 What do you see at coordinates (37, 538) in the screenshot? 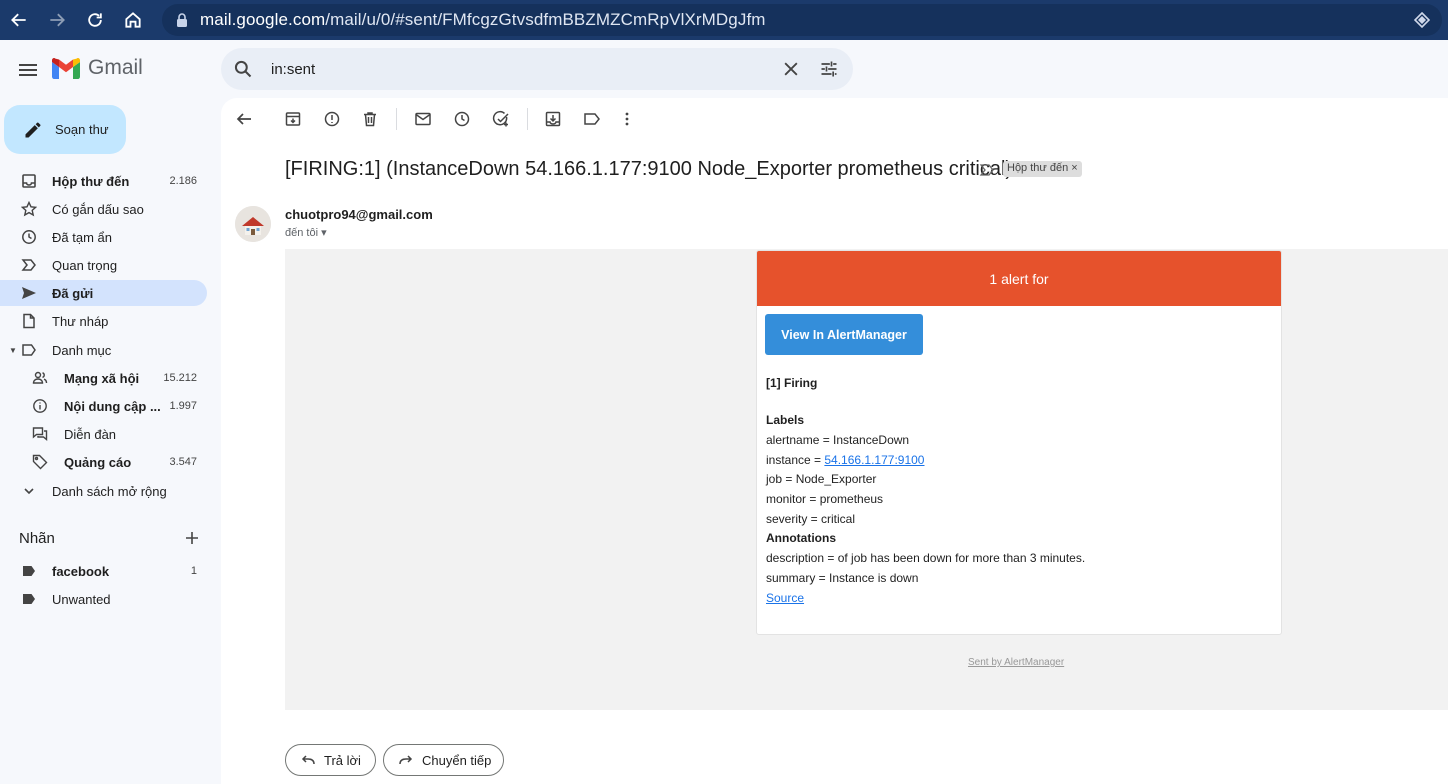
I see `labels-heading: Nhãn` at bounding box center [37, 538].